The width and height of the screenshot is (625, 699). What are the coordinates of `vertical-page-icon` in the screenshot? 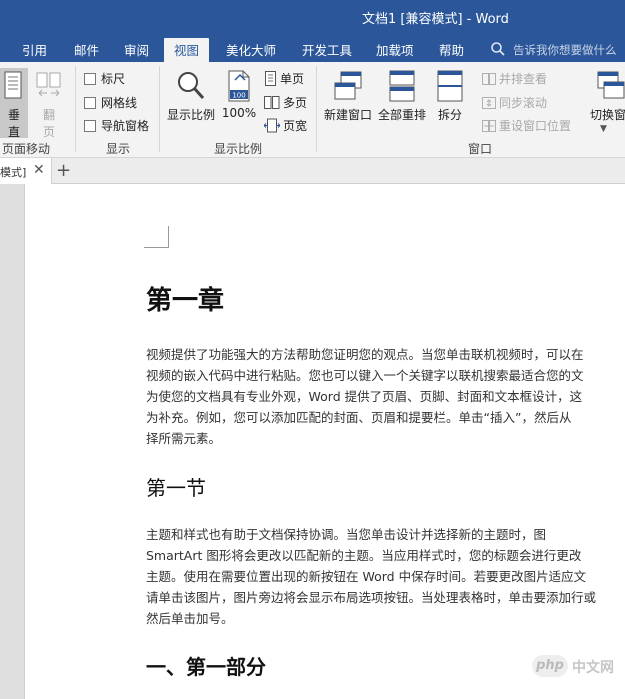 It's located at (13, 85).